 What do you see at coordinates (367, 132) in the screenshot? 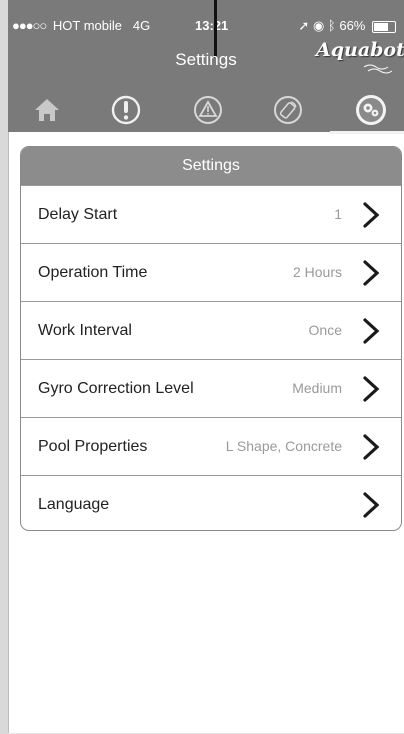
I see `active-tab-indicator` at bounding box center [367, 132].